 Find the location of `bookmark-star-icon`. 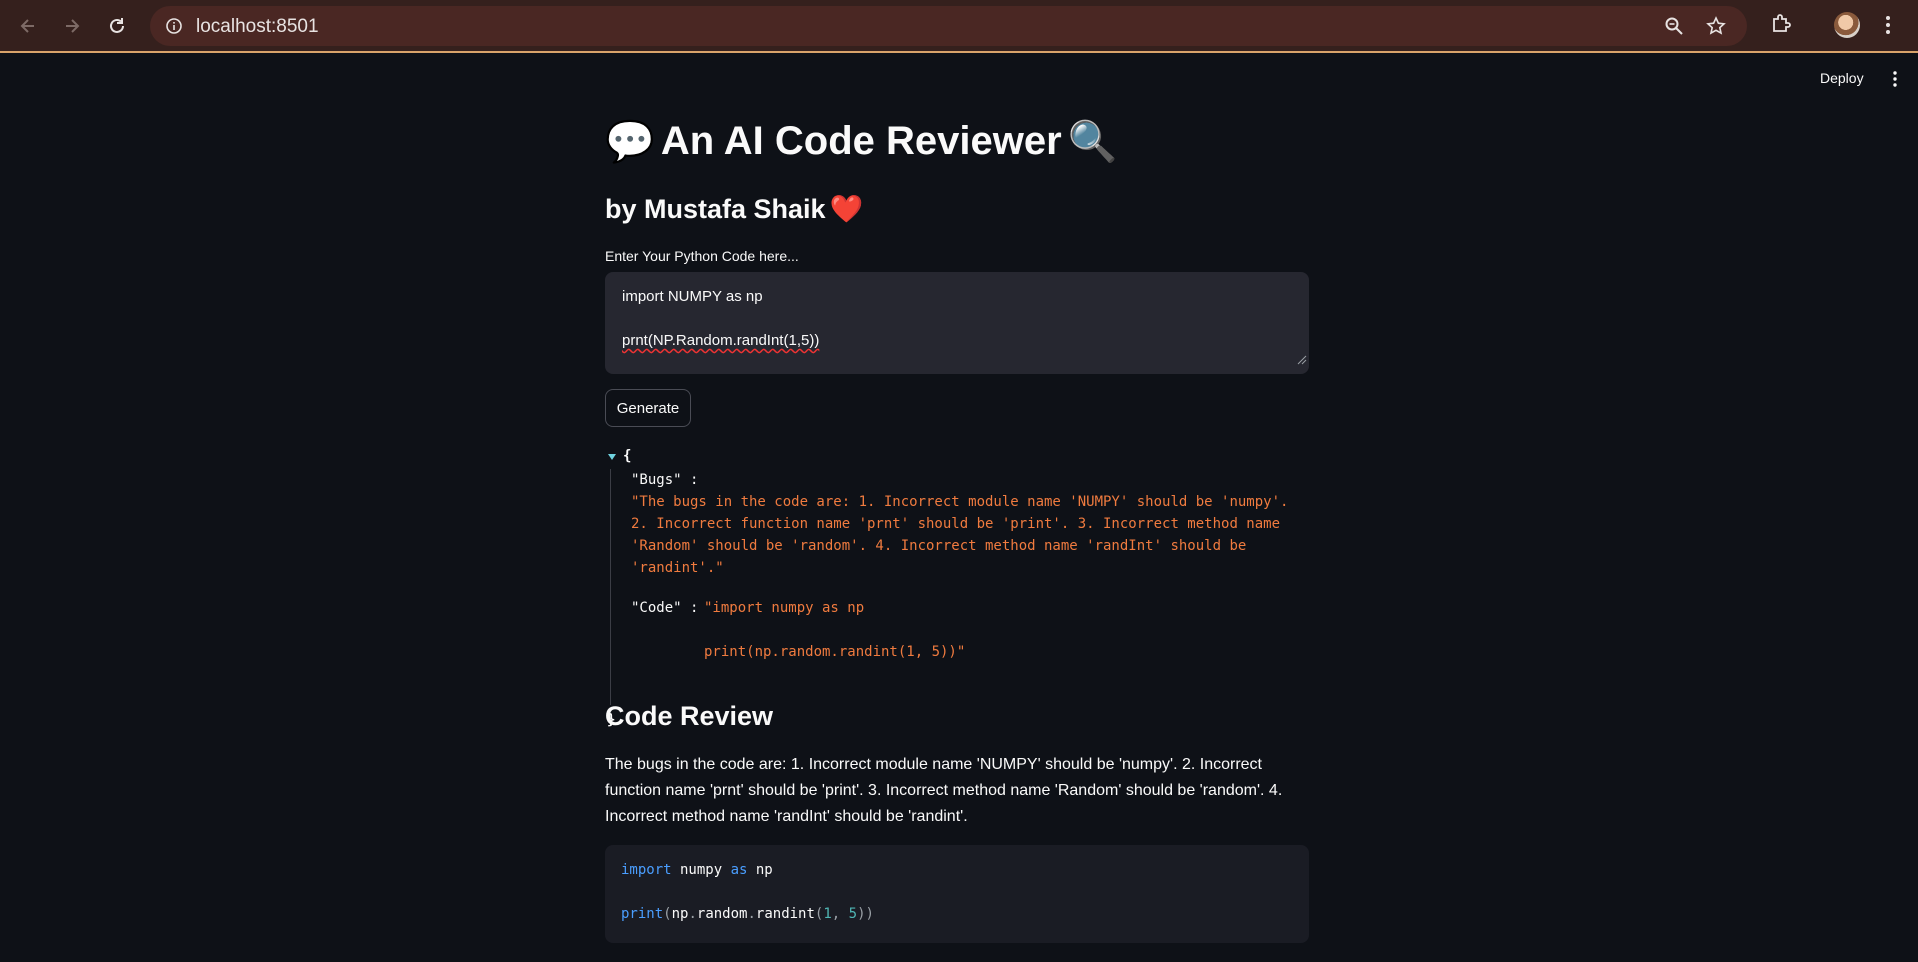

bookmark-star-icon is located at coordinates (1716, 28).